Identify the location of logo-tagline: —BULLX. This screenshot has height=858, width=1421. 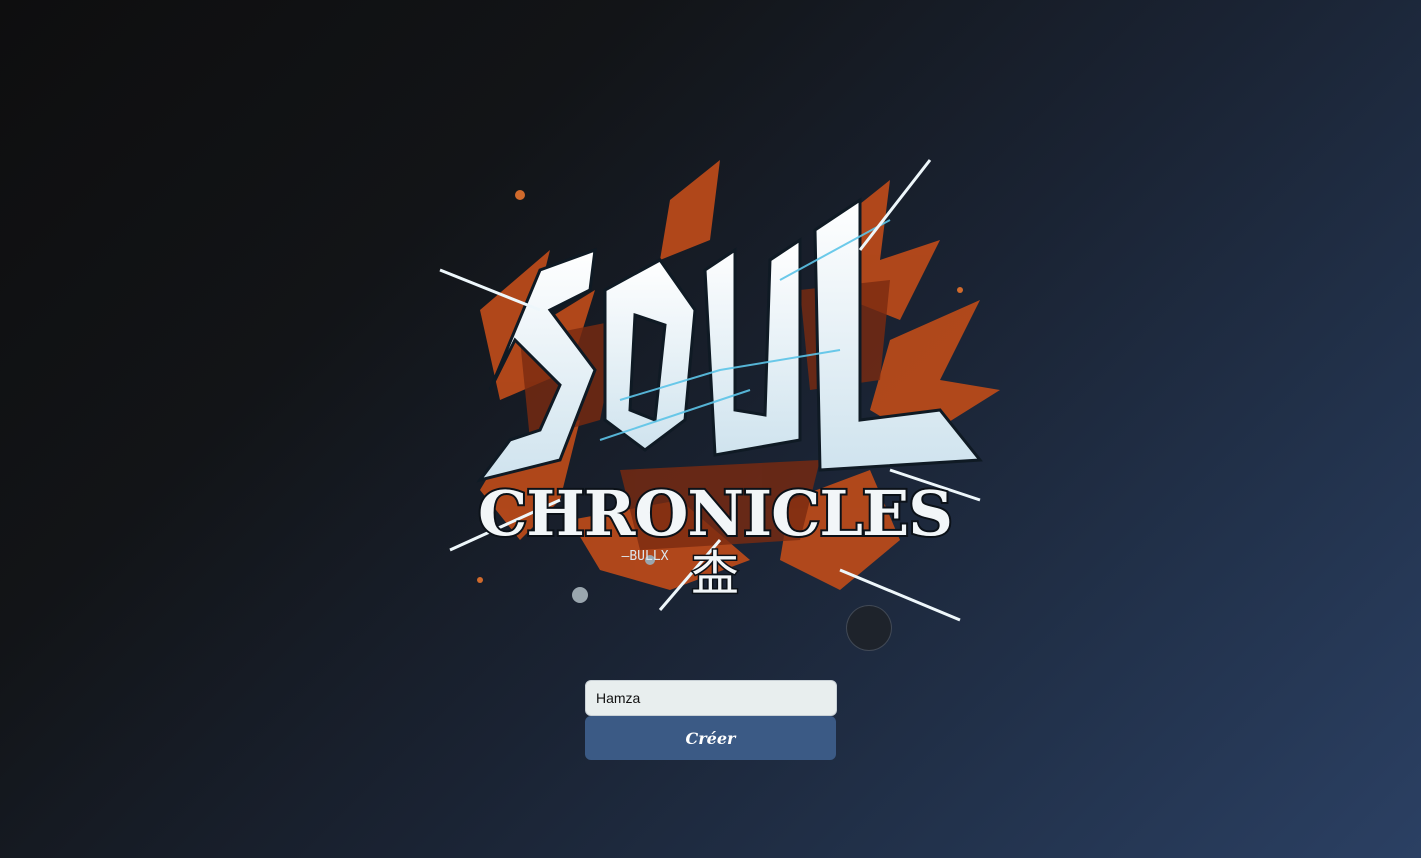
(645, 556).